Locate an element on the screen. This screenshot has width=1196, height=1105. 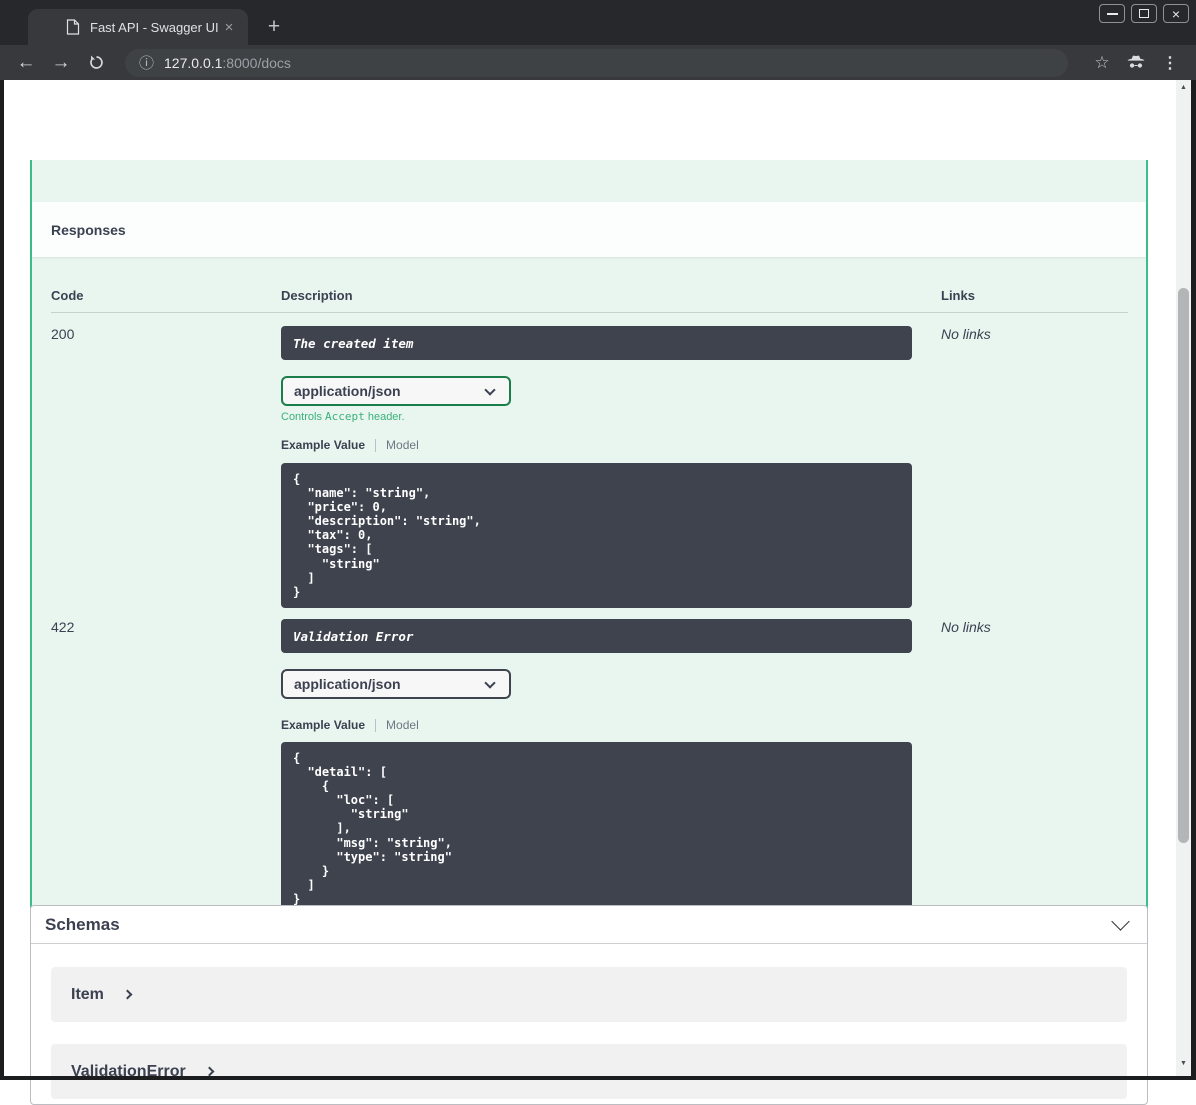
table-header-divider is located at coordinates (589, 312).